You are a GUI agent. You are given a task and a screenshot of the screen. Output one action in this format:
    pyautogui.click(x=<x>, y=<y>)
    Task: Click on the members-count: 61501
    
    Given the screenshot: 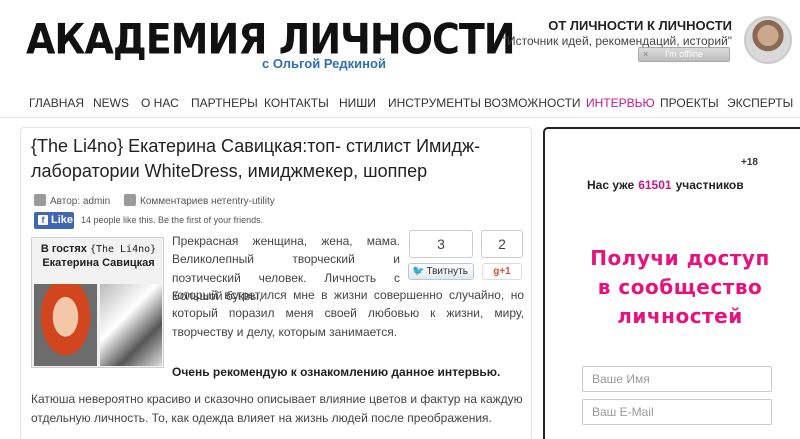 What is the action you would take?
    pyautogui.click(x=655, y=185)
    